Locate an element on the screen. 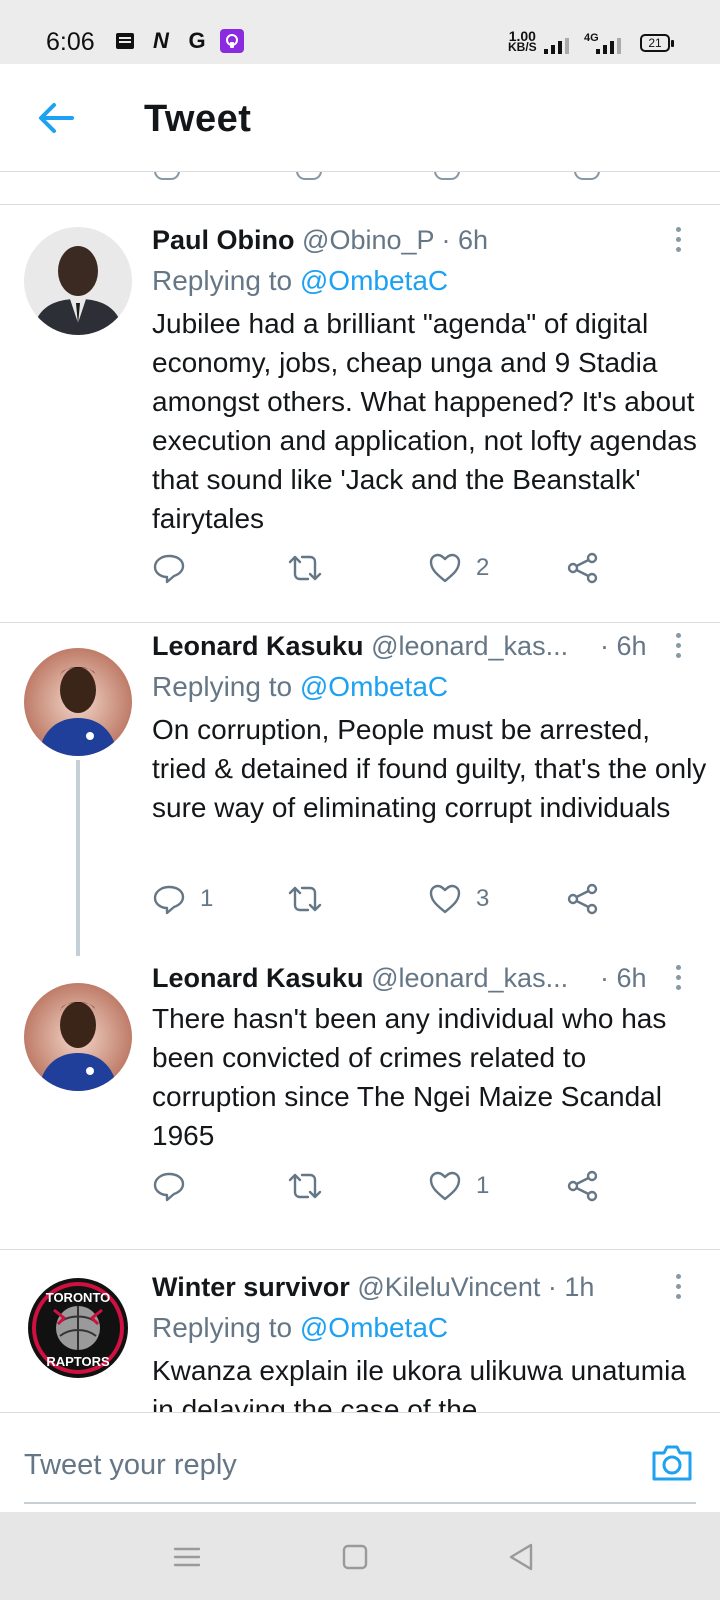 The width and height of the screenshot is (720, 1600). system-nav-bar is located at coordinates (360, 1556).